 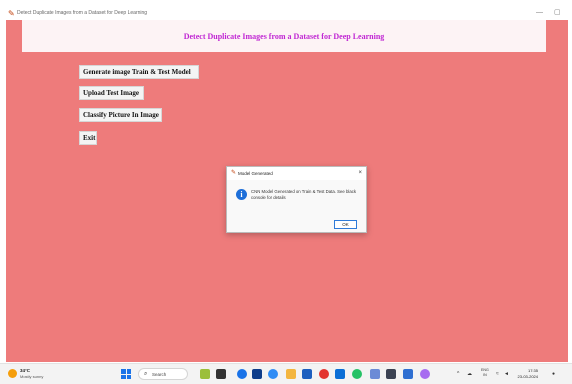 I want to click on dialog-close-button: ×, so click(x=360, y=173).